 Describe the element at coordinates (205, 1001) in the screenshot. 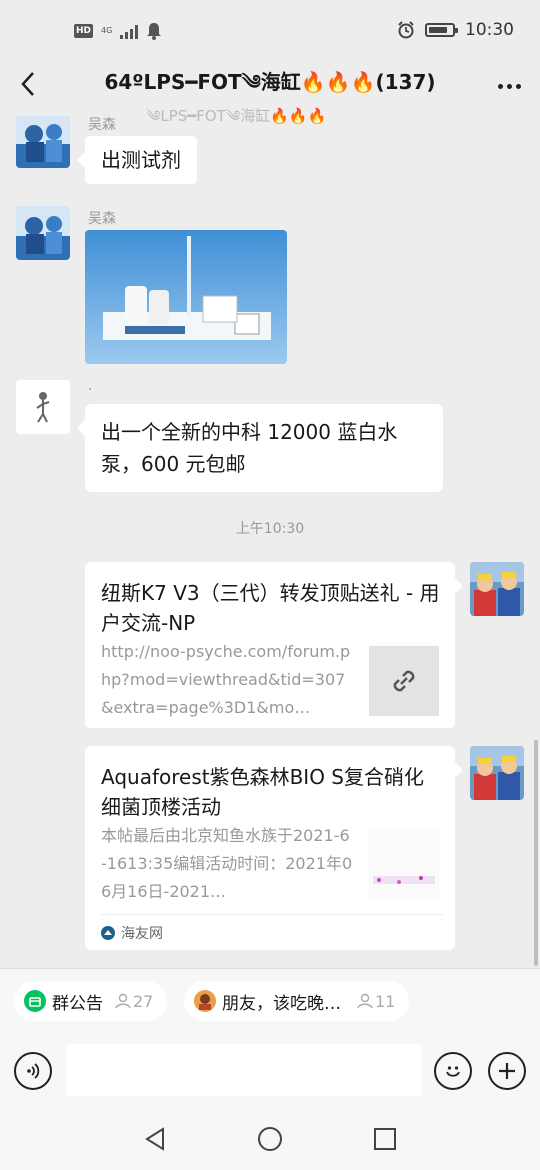

I see `topic-avatar-icon` at that location.